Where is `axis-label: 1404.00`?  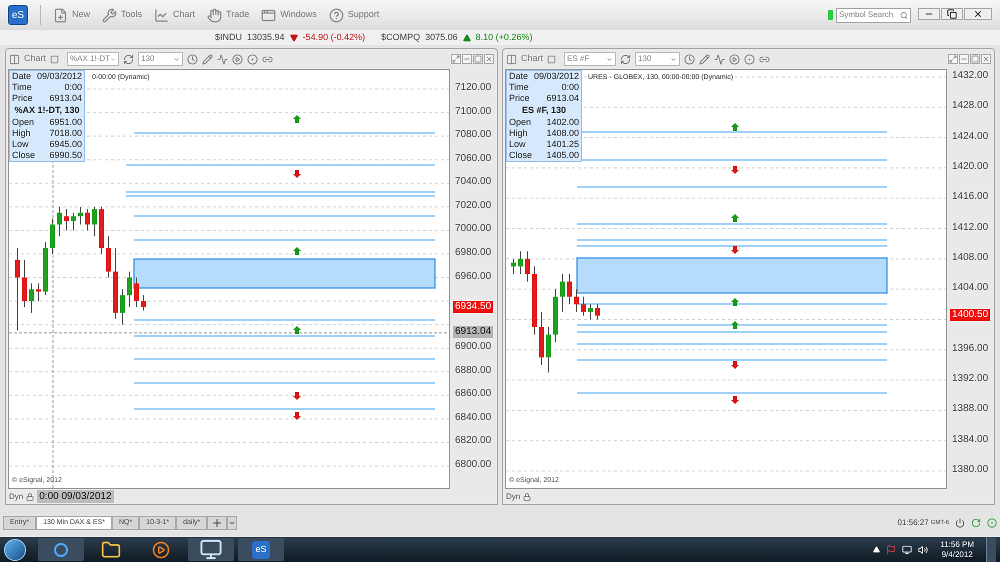 axis-label: 1404.00 is located at coordinates (970, 288).